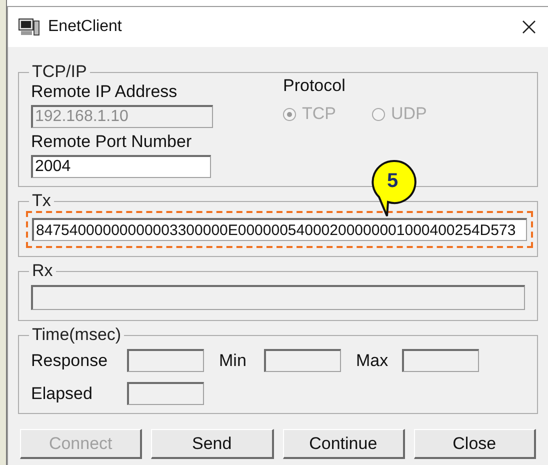 The height and width of the screenshot is (465, 548). What do you see at coordinates (233, 360) in the screenshot?
I see `field-label: Min` at bounding box center [233, 360].